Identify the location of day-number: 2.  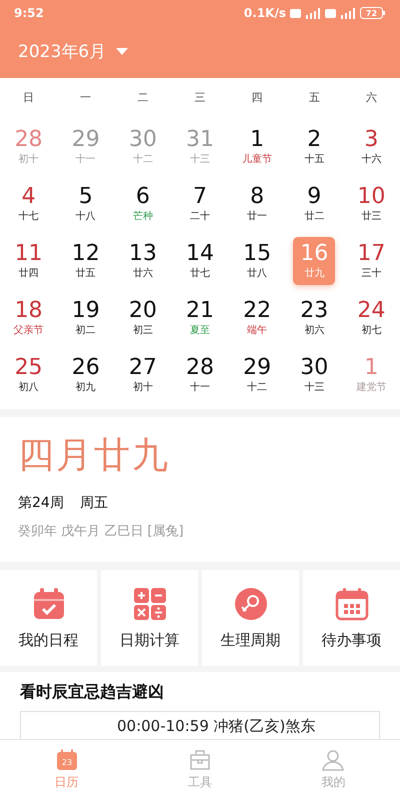
(314, 139).